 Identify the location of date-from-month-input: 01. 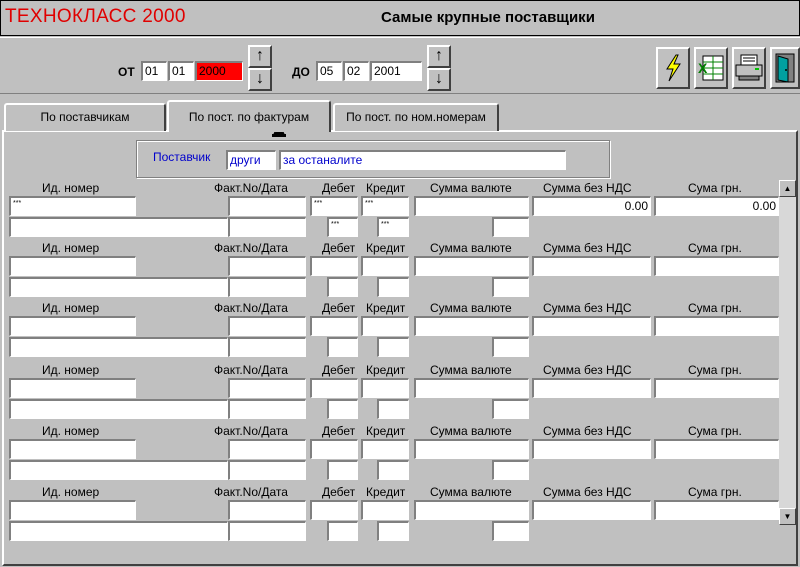
(181, 71).